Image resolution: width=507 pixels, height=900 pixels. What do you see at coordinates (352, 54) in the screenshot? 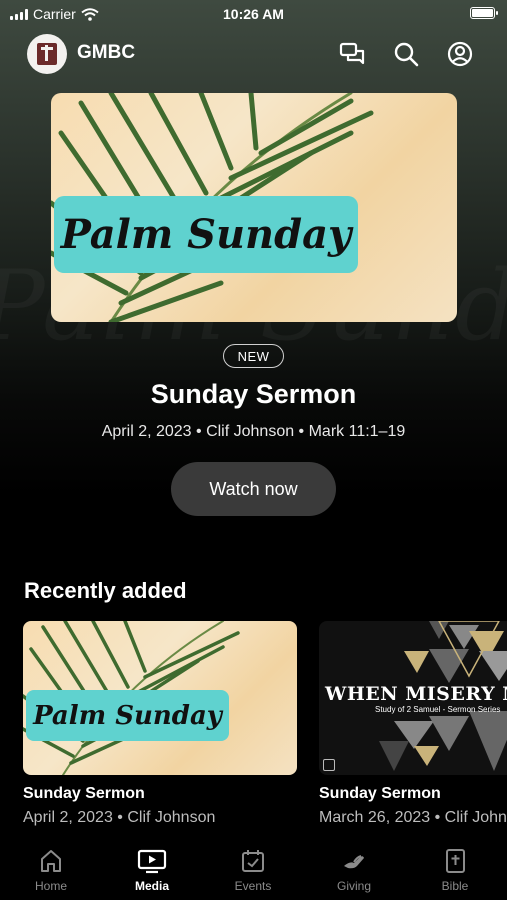
I see `chat-icon` at bounding box center [352, 54].